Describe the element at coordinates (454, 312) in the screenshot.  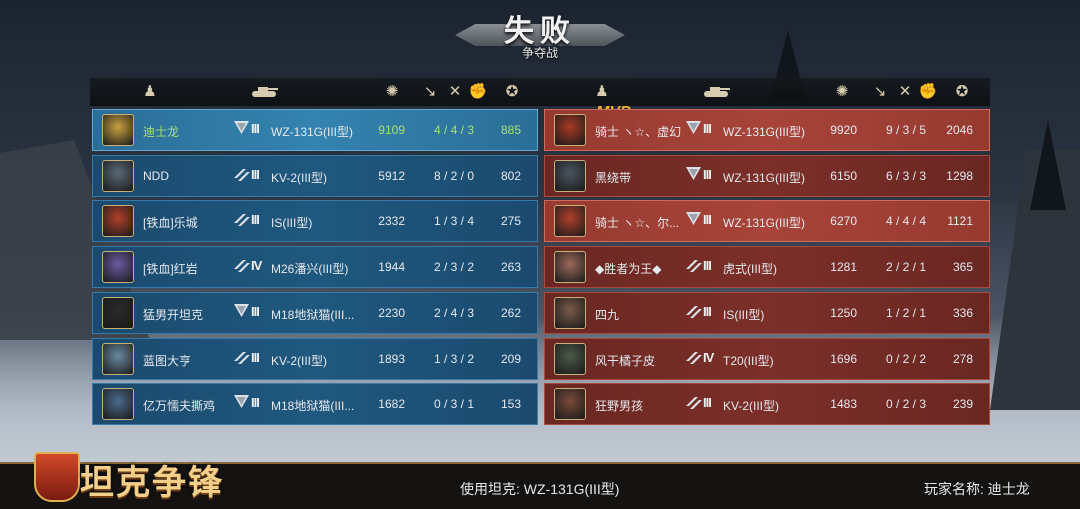
I see `kda-value: 2 / 4 / 3` at that location.